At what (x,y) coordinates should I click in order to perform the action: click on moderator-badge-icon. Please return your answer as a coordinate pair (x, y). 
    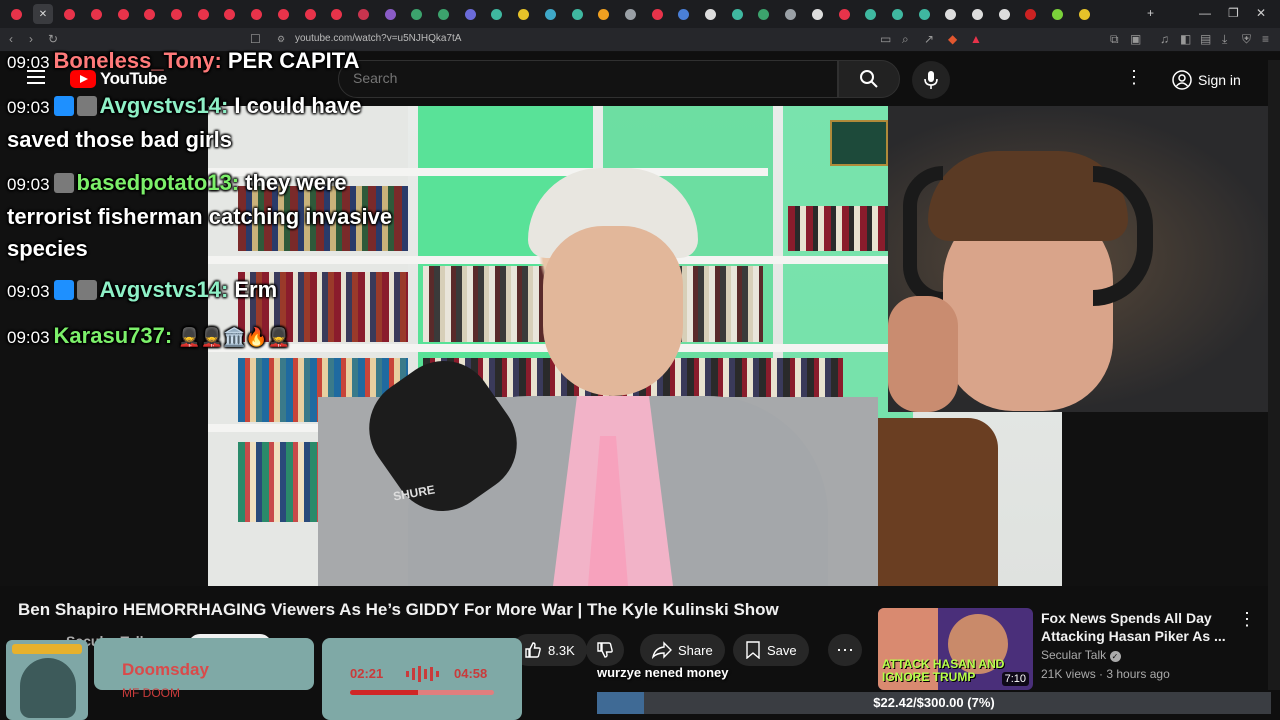
    Looking at the image, I should click on (63, 106).